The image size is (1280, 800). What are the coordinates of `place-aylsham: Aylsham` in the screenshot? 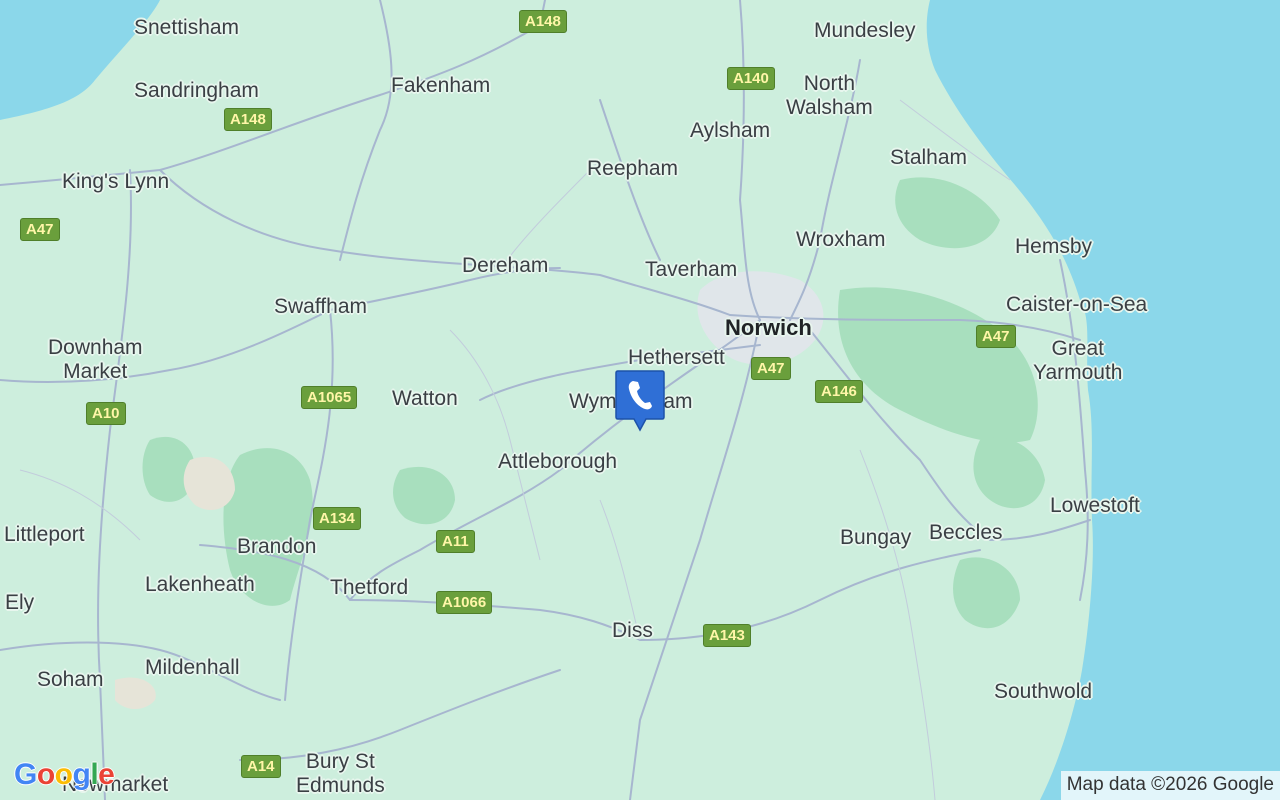 It's located at (730, 130).